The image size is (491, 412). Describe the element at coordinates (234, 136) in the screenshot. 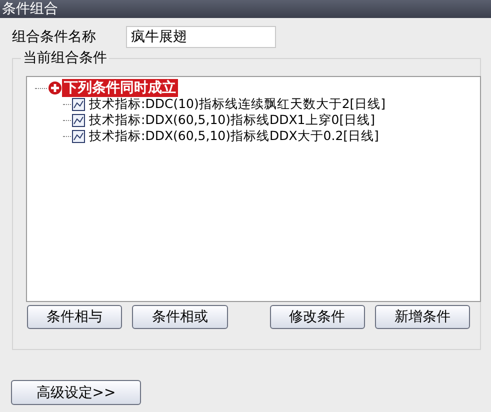

I see `tree-item: 技术指标:DDX(60,5,10)指标线DDX大于0.2[日线]` at that location.